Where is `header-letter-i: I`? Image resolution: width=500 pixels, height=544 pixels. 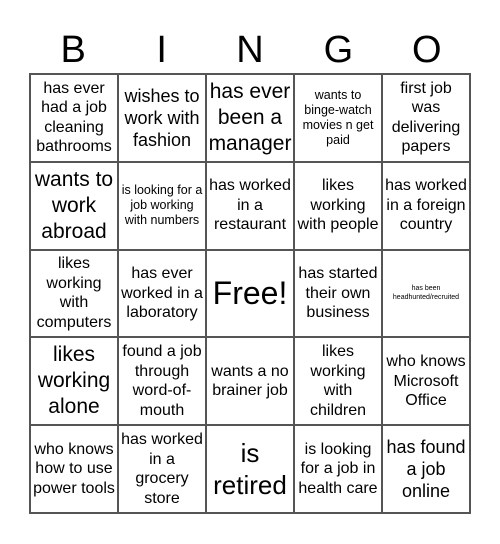 header-letter-i: I is located at coordinates (161, 50).